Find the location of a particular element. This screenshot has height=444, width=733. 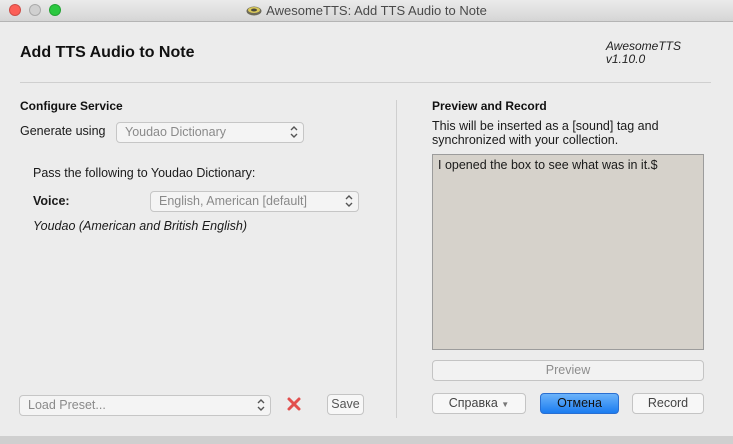

service-select: Youdao Dictionary is located at coordinates (210, 132).